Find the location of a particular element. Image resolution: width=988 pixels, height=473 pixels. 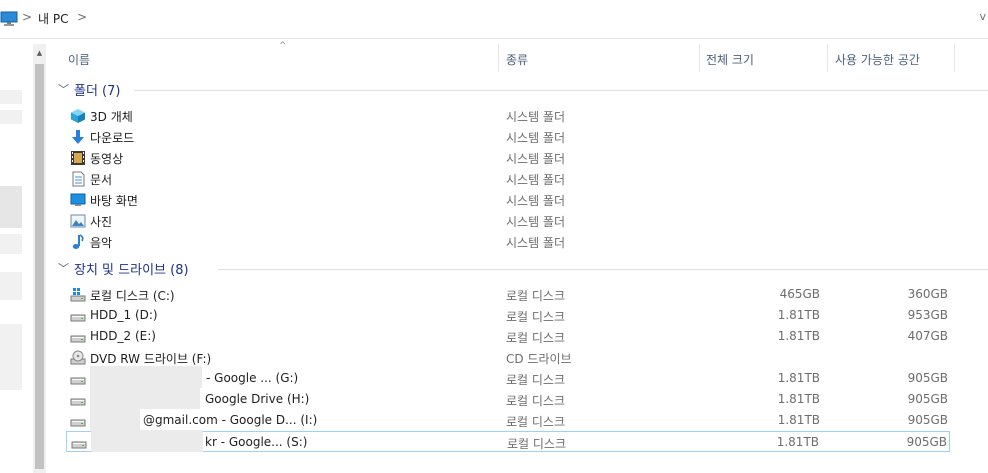

list-item-music: 음악 시스템 폴더 is located at coordinates (508, 241).